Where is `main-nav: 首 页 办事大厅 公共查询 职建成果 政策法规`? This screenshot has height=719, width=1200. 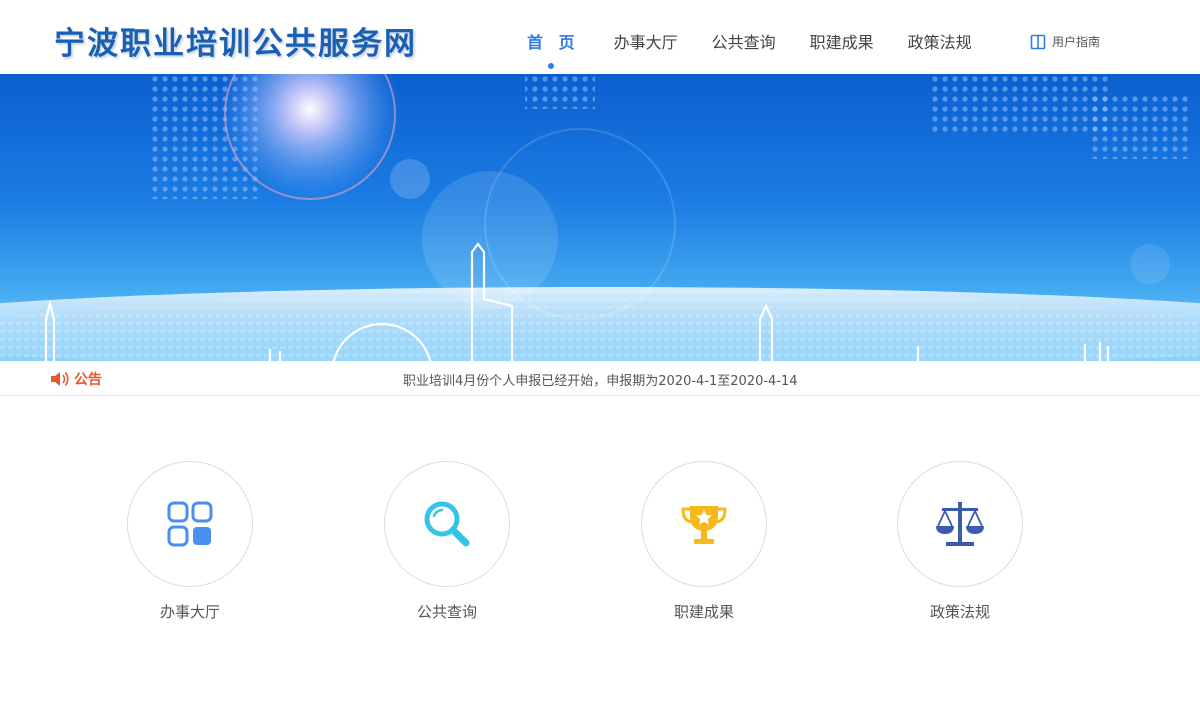 main-nav: 首 页 办事大厅 公共查询 职建成果 政策法规 is located at coordinates (749, 37).